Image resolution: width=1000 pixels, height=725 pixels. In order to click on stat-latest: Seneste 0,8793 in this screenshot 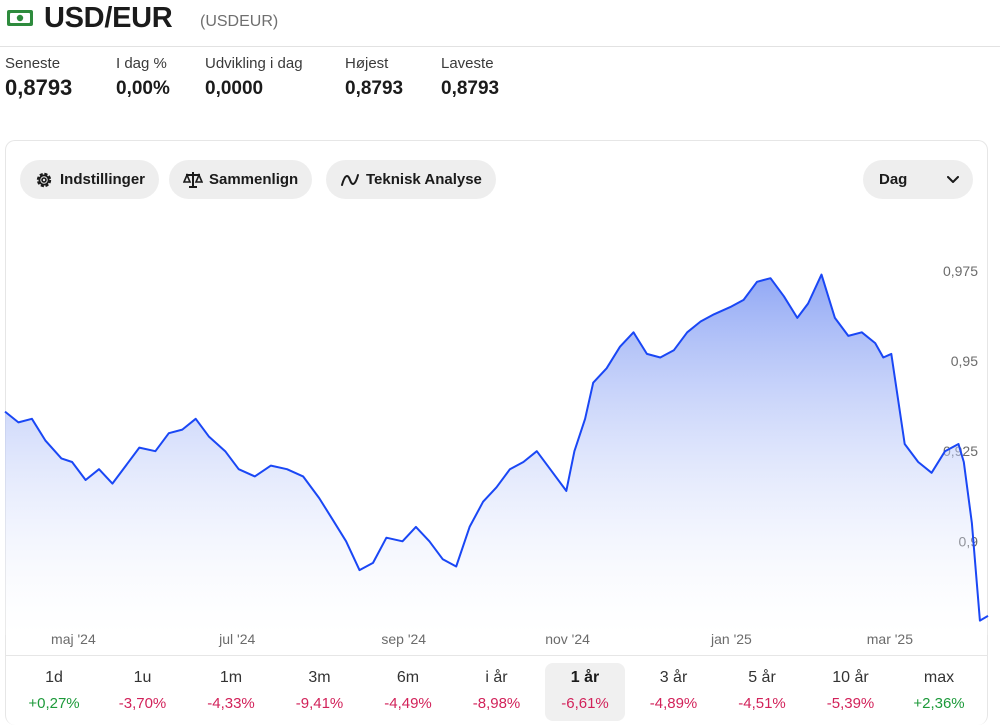, I will do `click(38, 78)`.